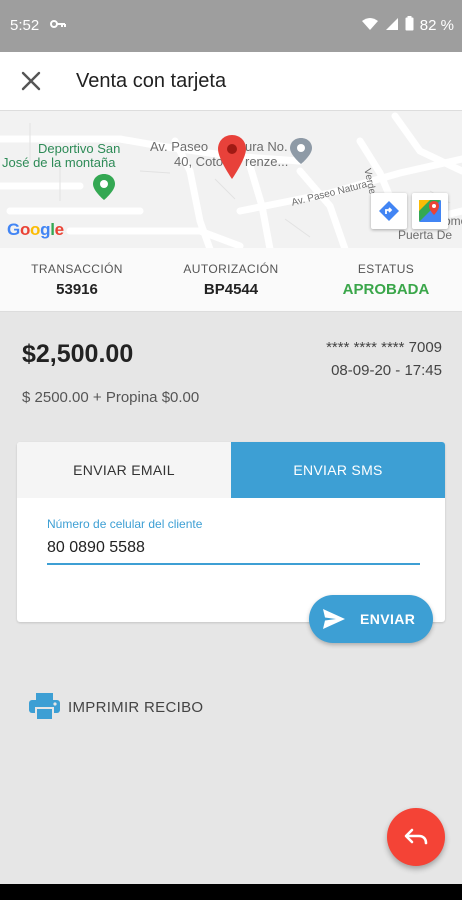 The height and width of the screenshot is (900, 462). I want to click on tab-send-email: ENVIAR EMAIL, so click(124, 470).